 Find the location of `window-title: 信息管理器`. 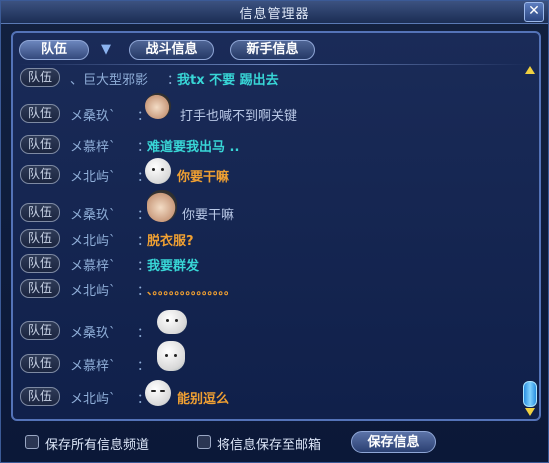

window-title: 信息管理器 is located at coordinates (274, 14).